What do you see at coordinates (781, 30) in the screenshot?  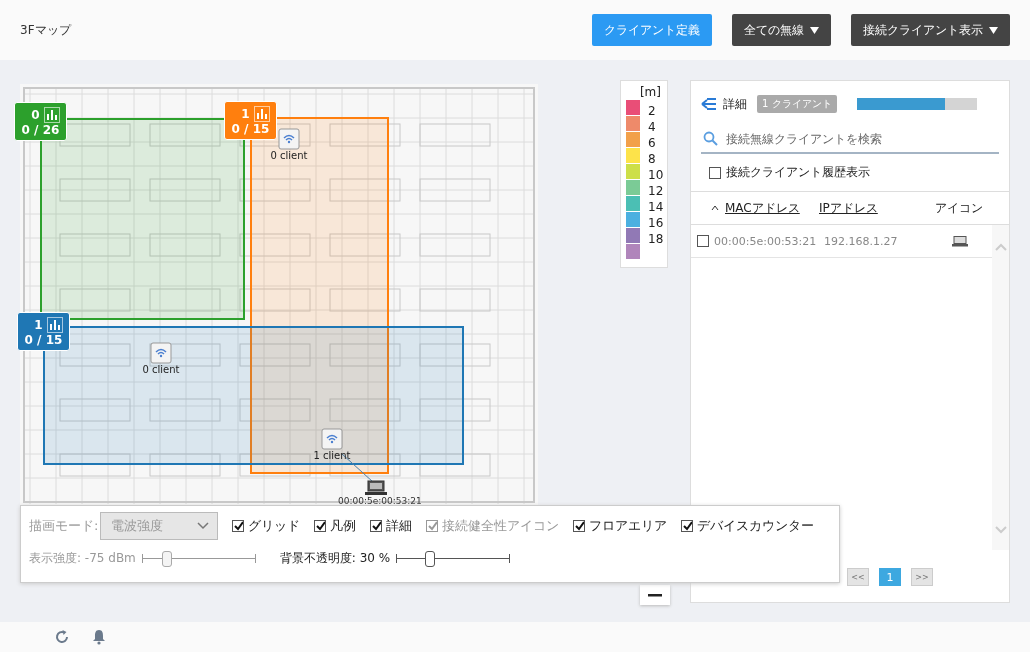 I see `dropdown-button: 全ての無線` at bounding box center [781, 30].